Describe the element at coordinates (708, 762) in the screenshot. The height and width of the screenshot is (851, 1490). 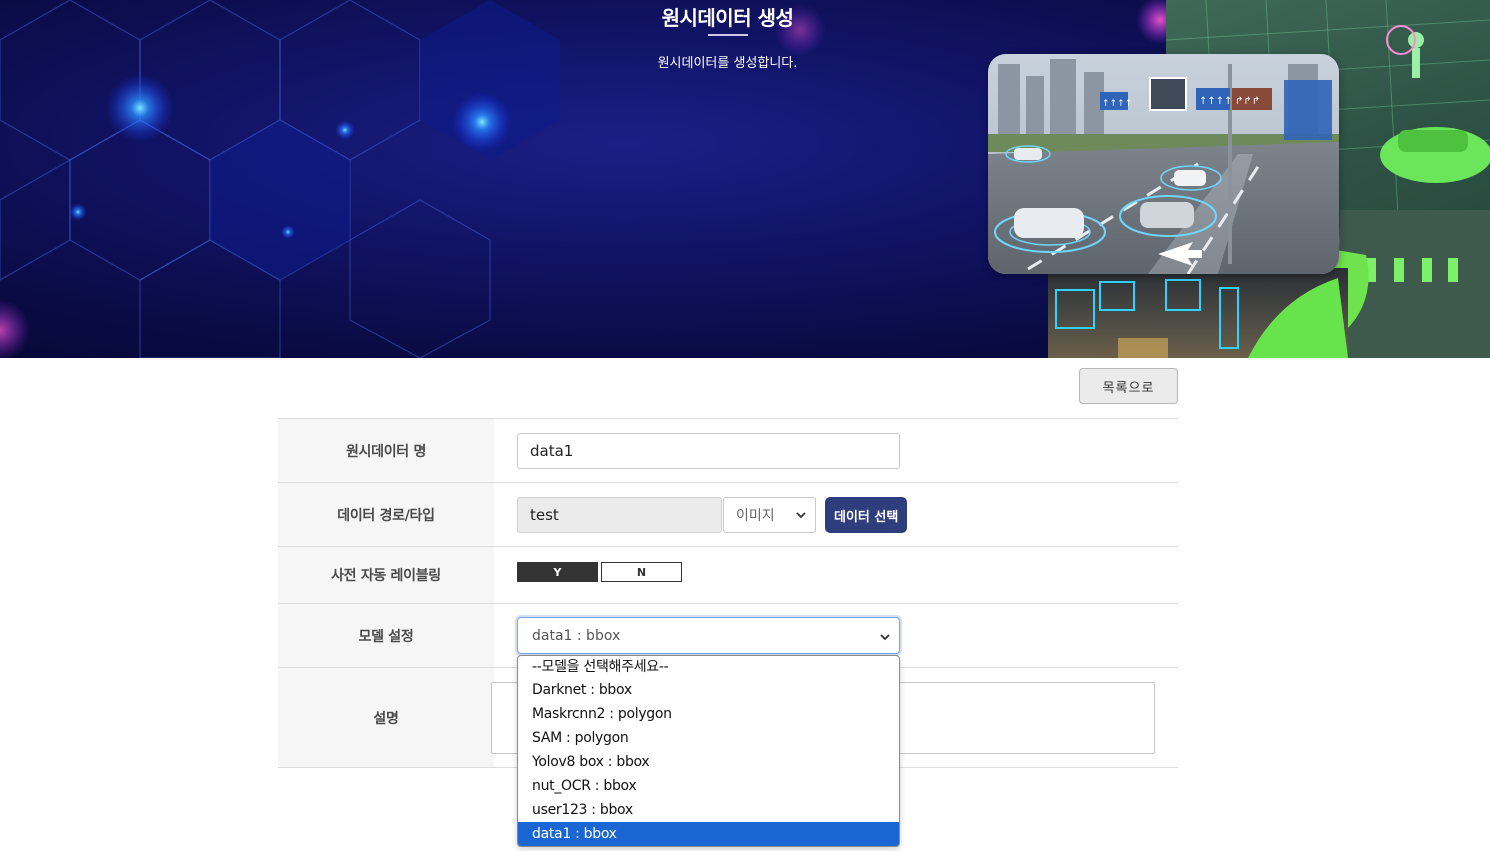
I see `model-option: Yolov8 box : bbox` at that location.